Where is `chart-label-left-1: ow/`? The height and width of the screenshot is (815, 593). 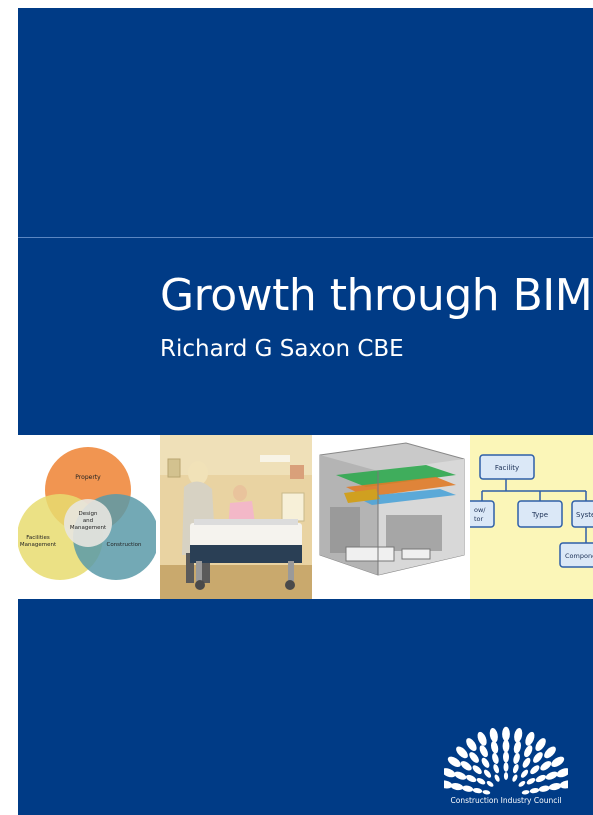
chart-label-left-1: ow/ is located at coordinates (480, 510).